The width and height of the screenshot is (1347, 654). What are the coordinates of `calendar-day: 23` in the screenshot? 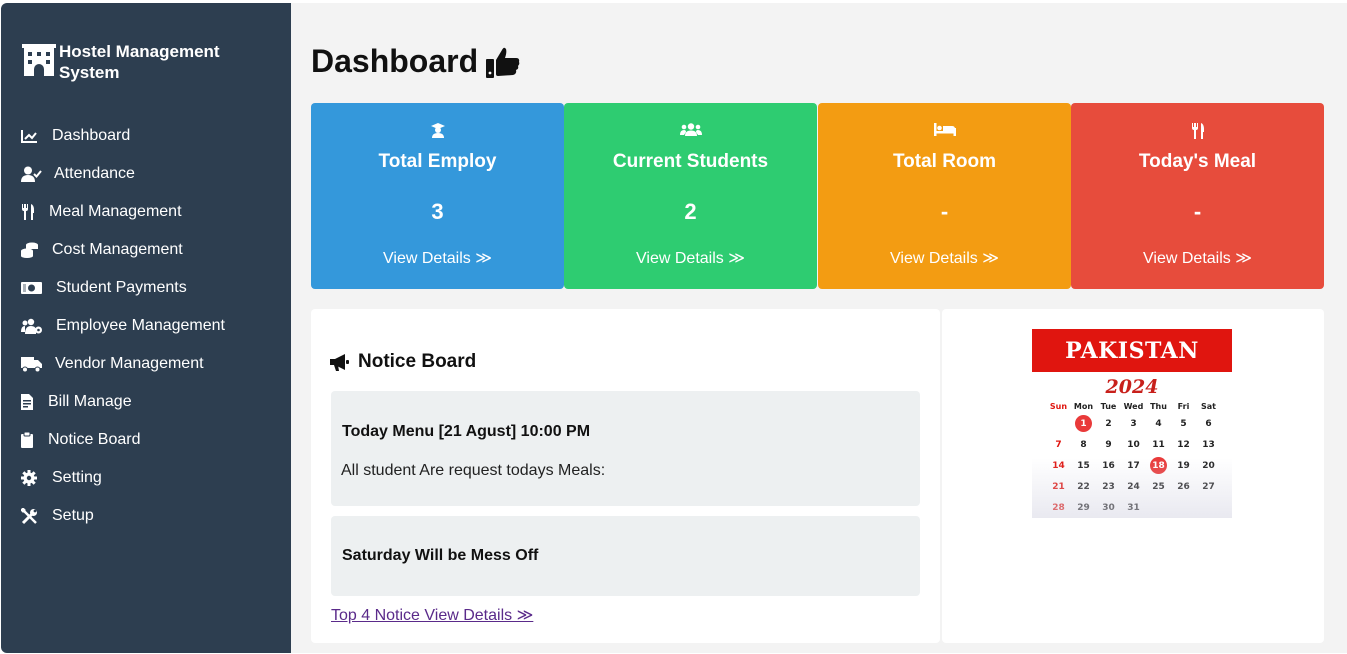 It's located at (1108, 486).